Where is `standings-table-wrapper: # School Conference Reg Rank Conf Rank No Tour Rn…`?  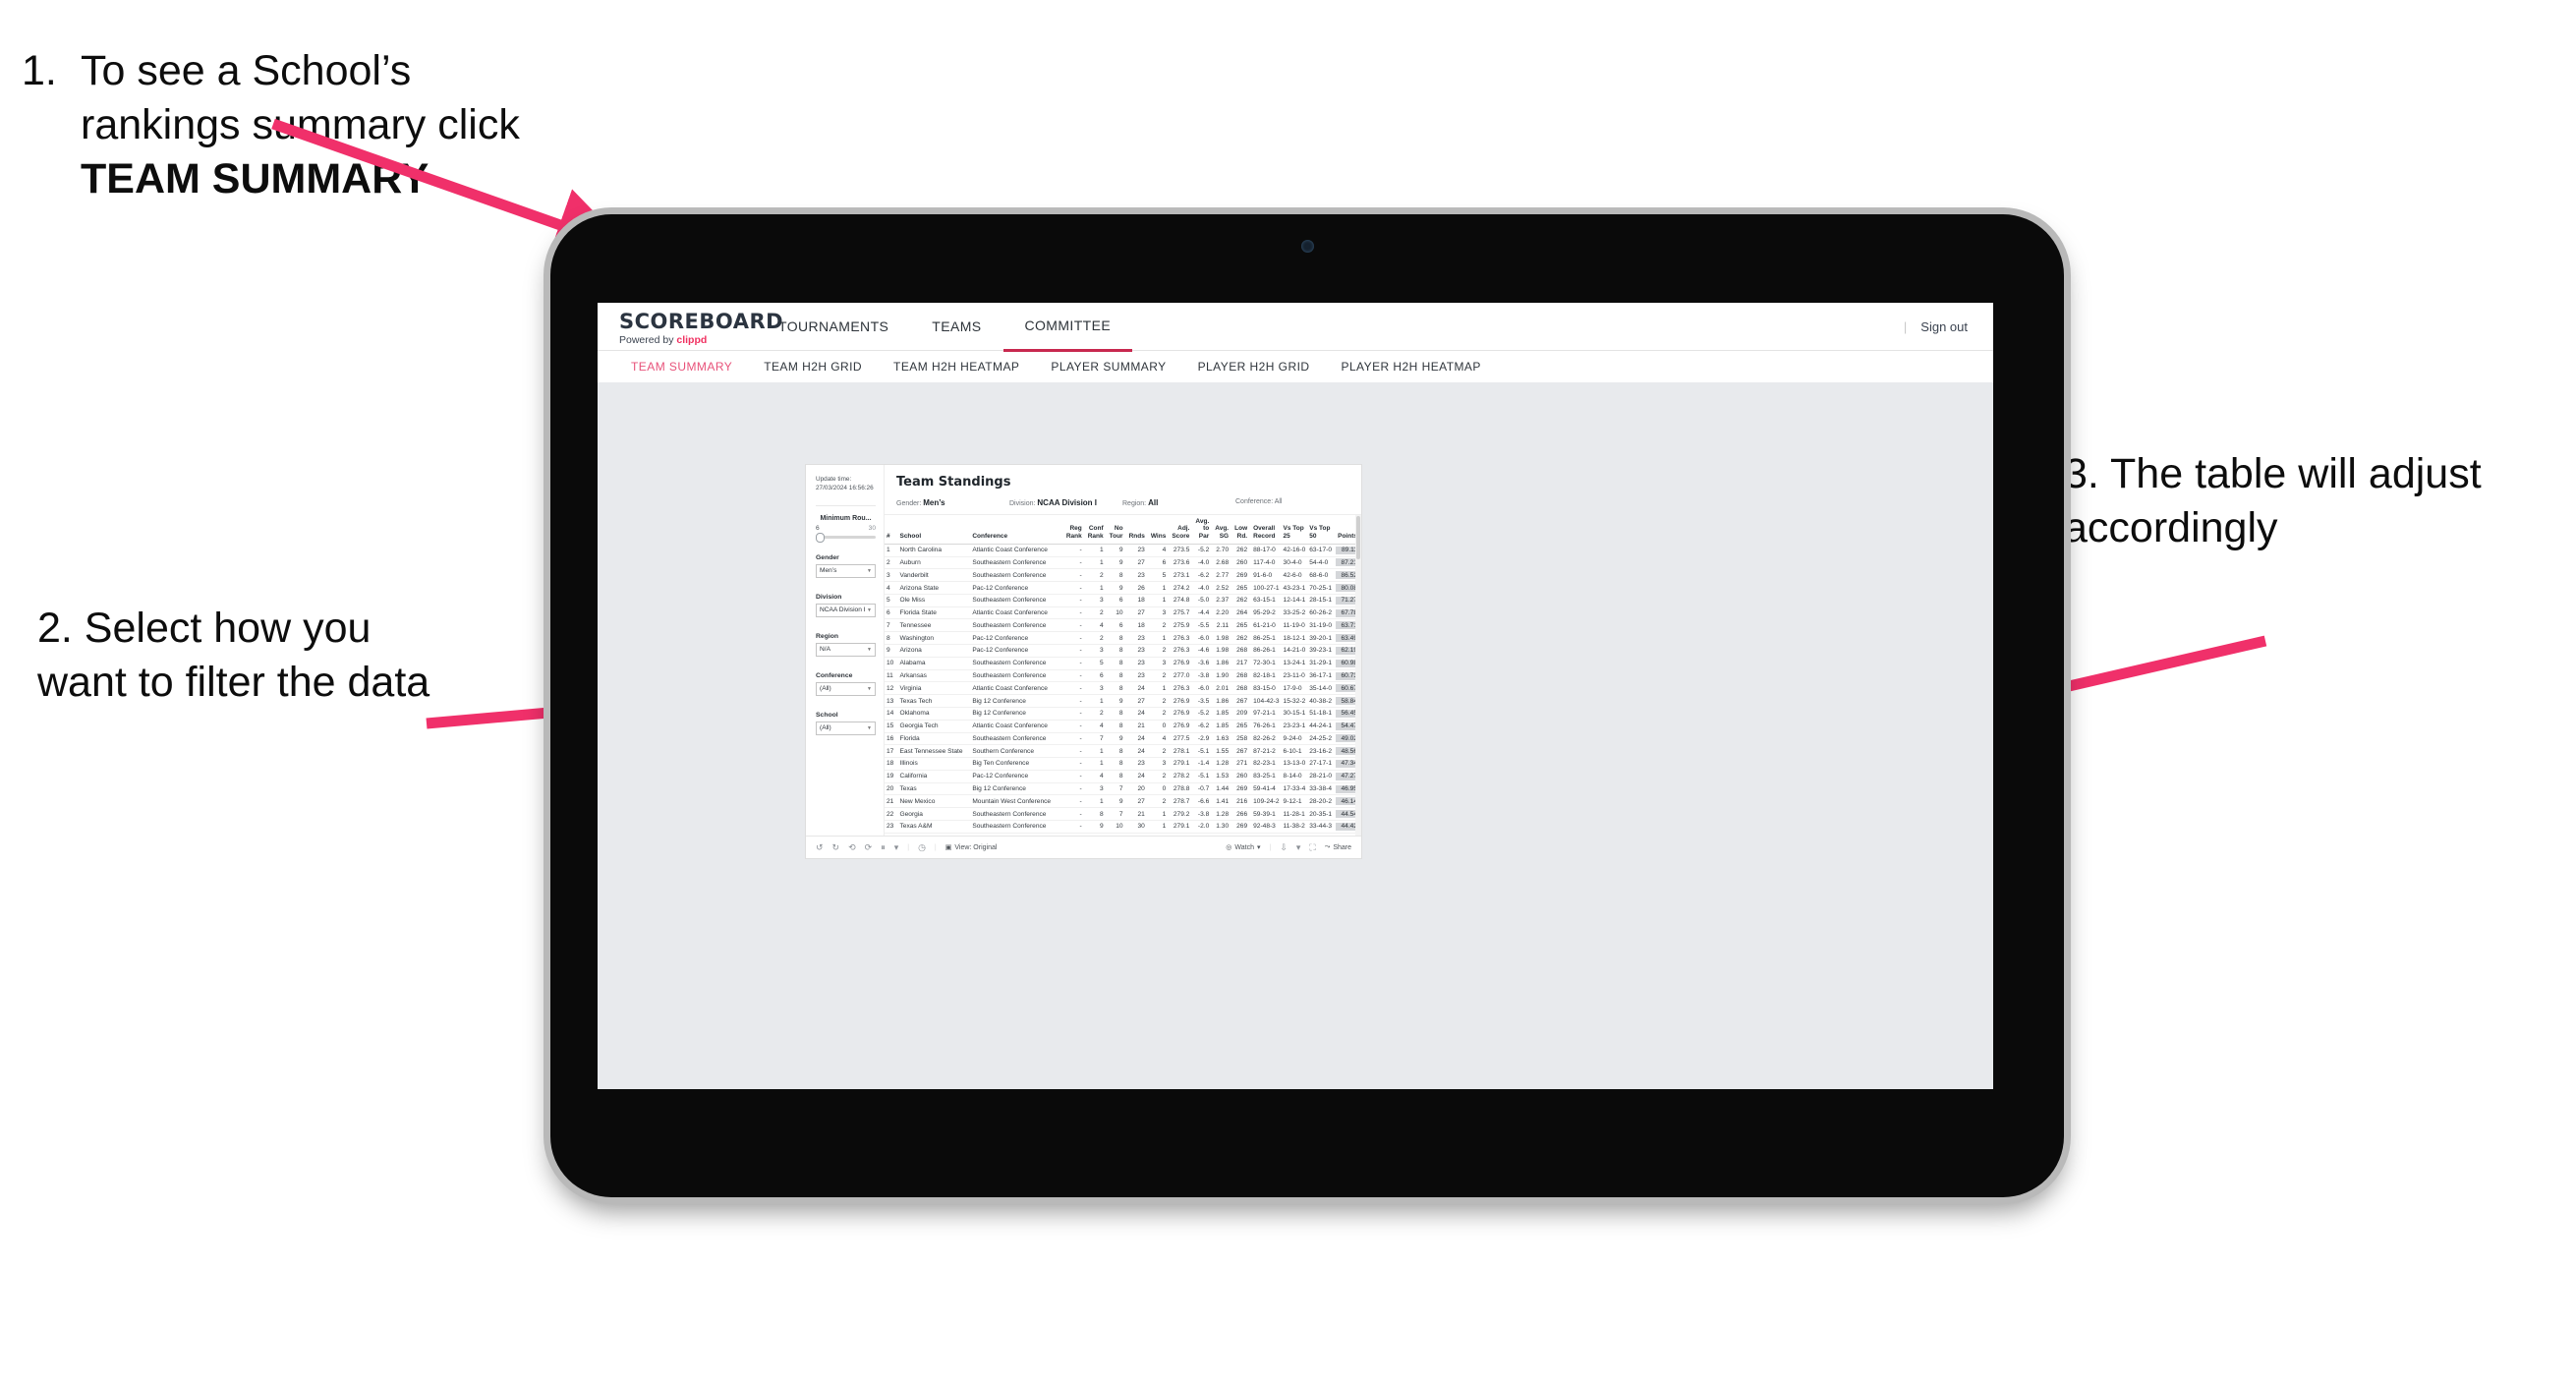
standings-table-wrapper: # School Conference Reg Rank Conf Rank No Tour Rn… is located at coordinates (1123, 675).